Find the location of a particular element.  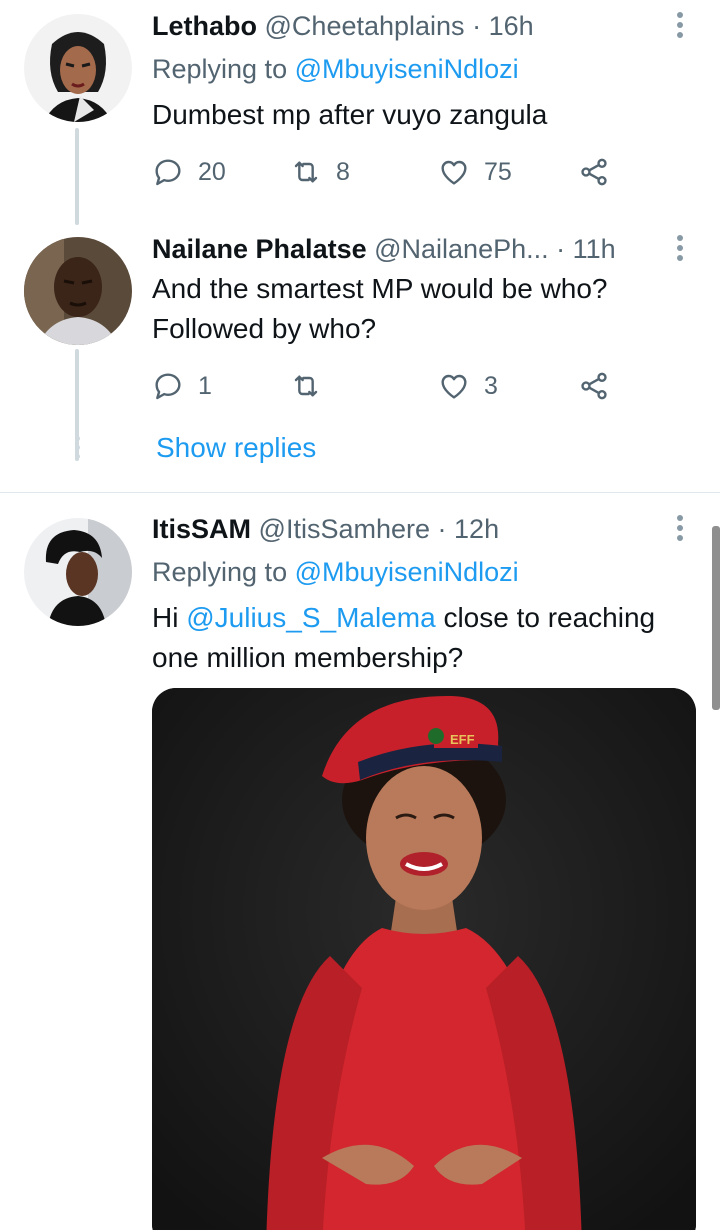

reply-button: 1 is located at coordinates (182, 386).